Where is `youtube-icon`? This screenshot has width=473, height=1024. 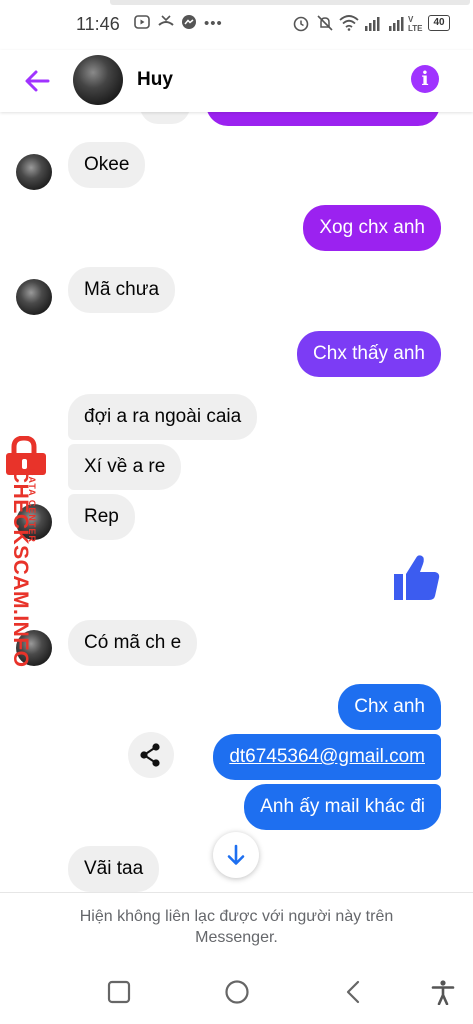
youtube-icon is located at coordinates (142, 25).